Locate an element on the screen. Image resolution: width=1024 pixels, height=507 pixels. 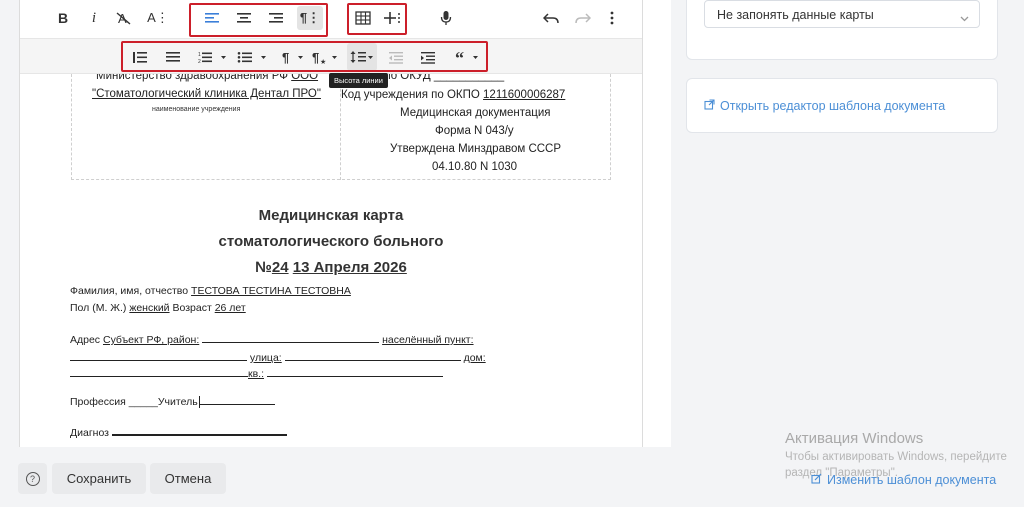
med-docs-line: Медицинская документация is located at coordinates (475, 113).